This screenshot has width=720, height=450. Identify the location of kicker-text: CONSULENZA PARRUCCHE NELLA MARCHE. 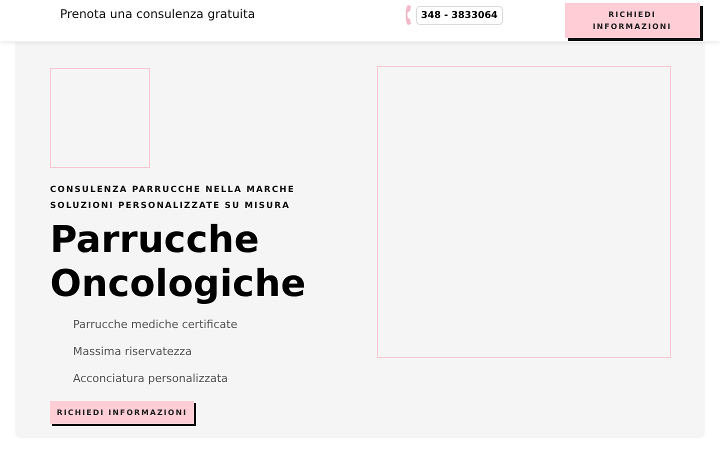
(172, 190).